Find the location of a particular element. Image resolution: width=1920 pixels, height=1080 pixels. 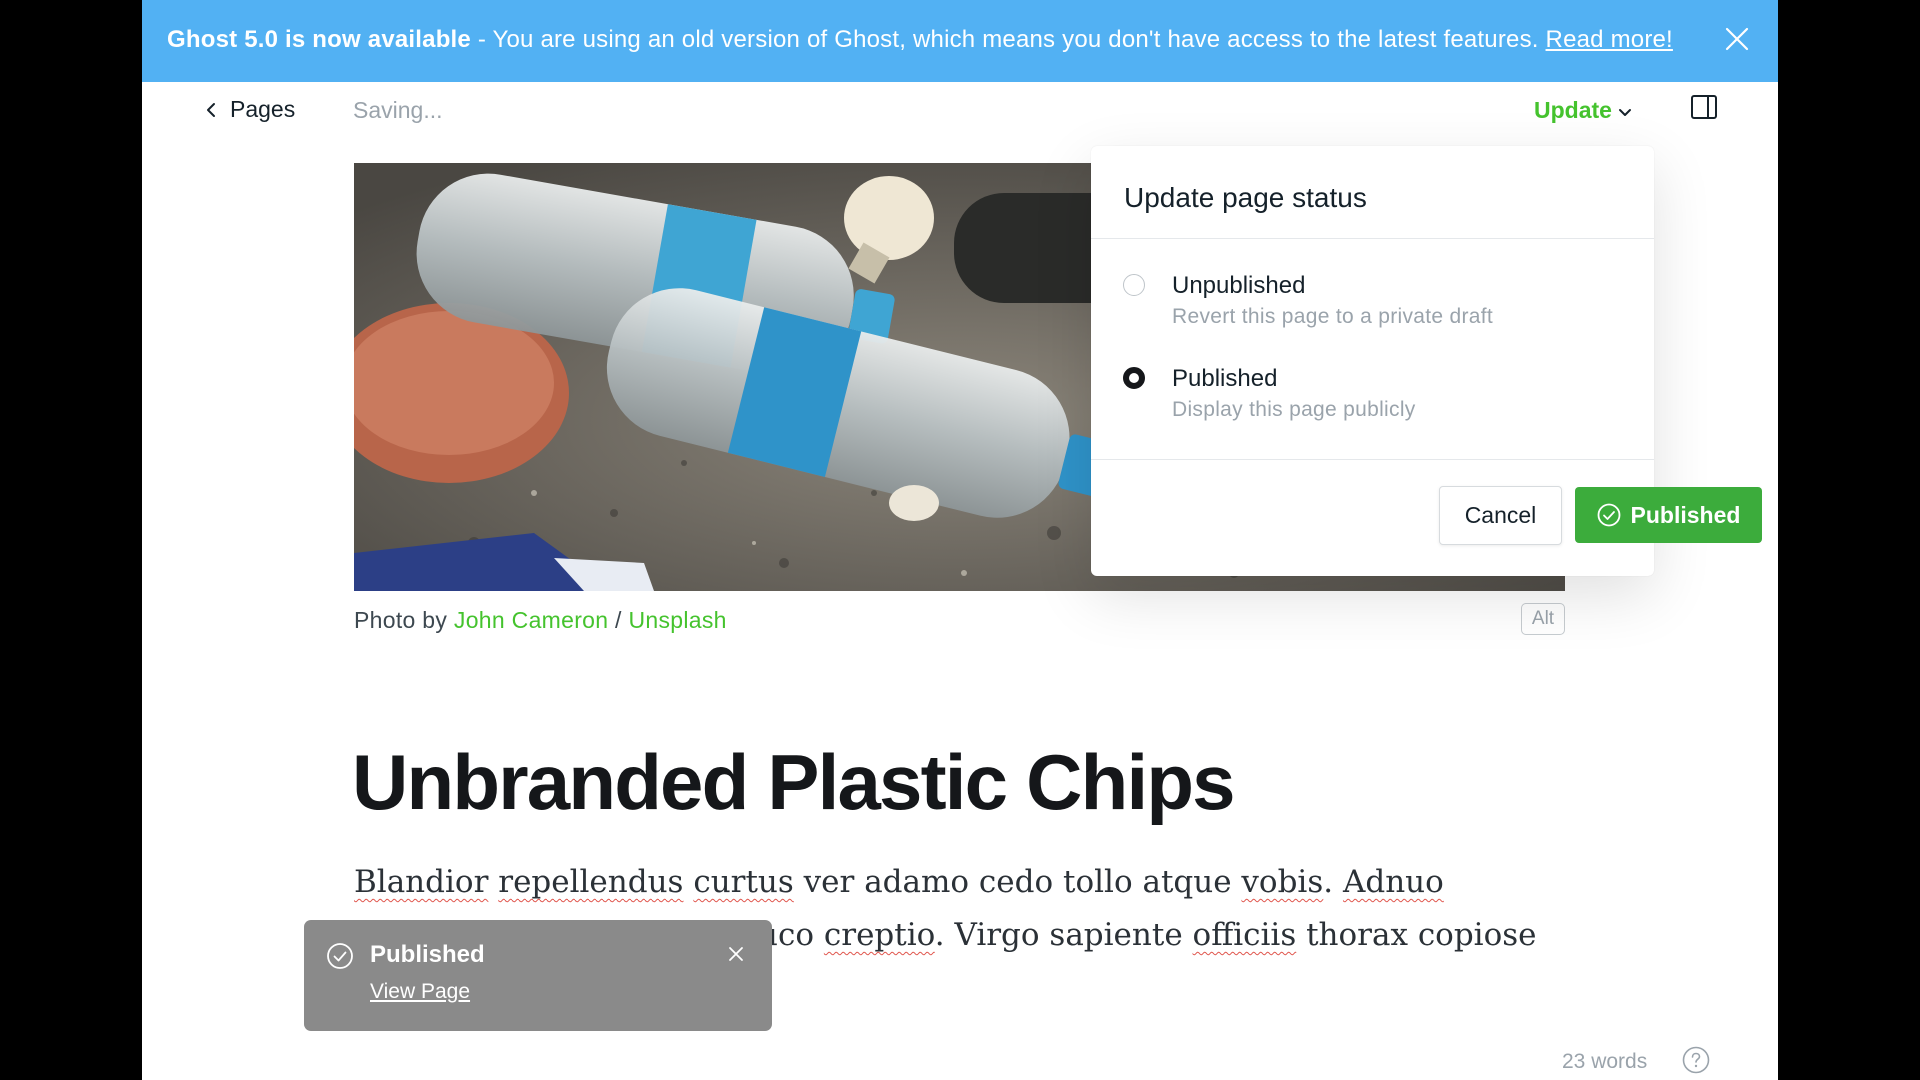

misspelled-word: Adnuo is located at coordinates (1393, 882).